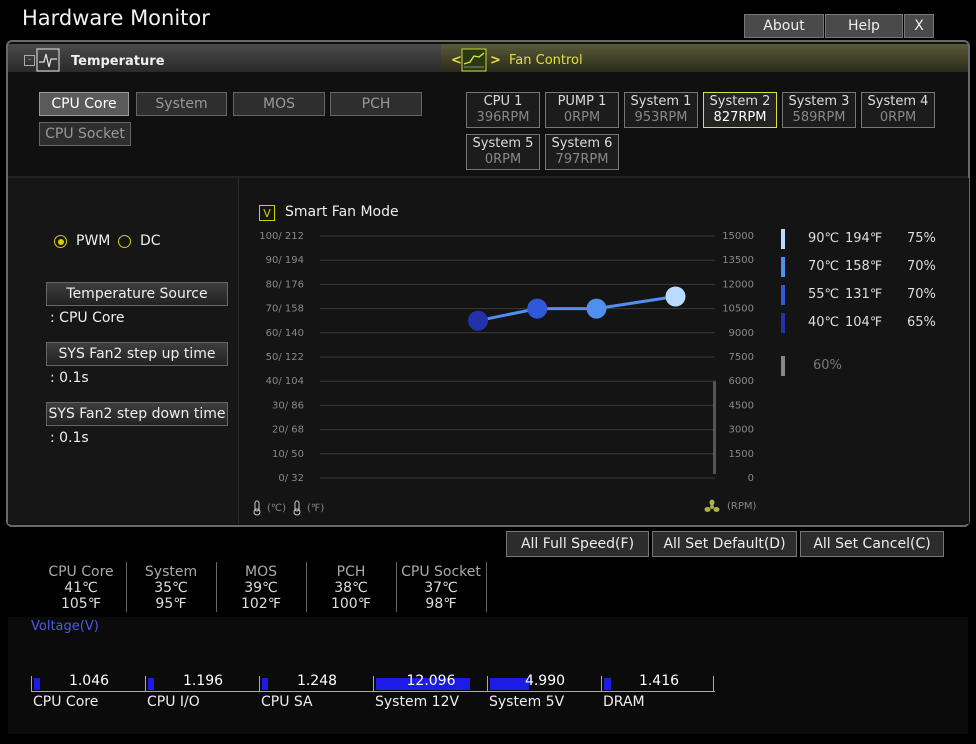 The width and height of the screenshot is (976, 744). I want to click on all-set-cancel-button: All Set Cancel(C), so click(872, 544).